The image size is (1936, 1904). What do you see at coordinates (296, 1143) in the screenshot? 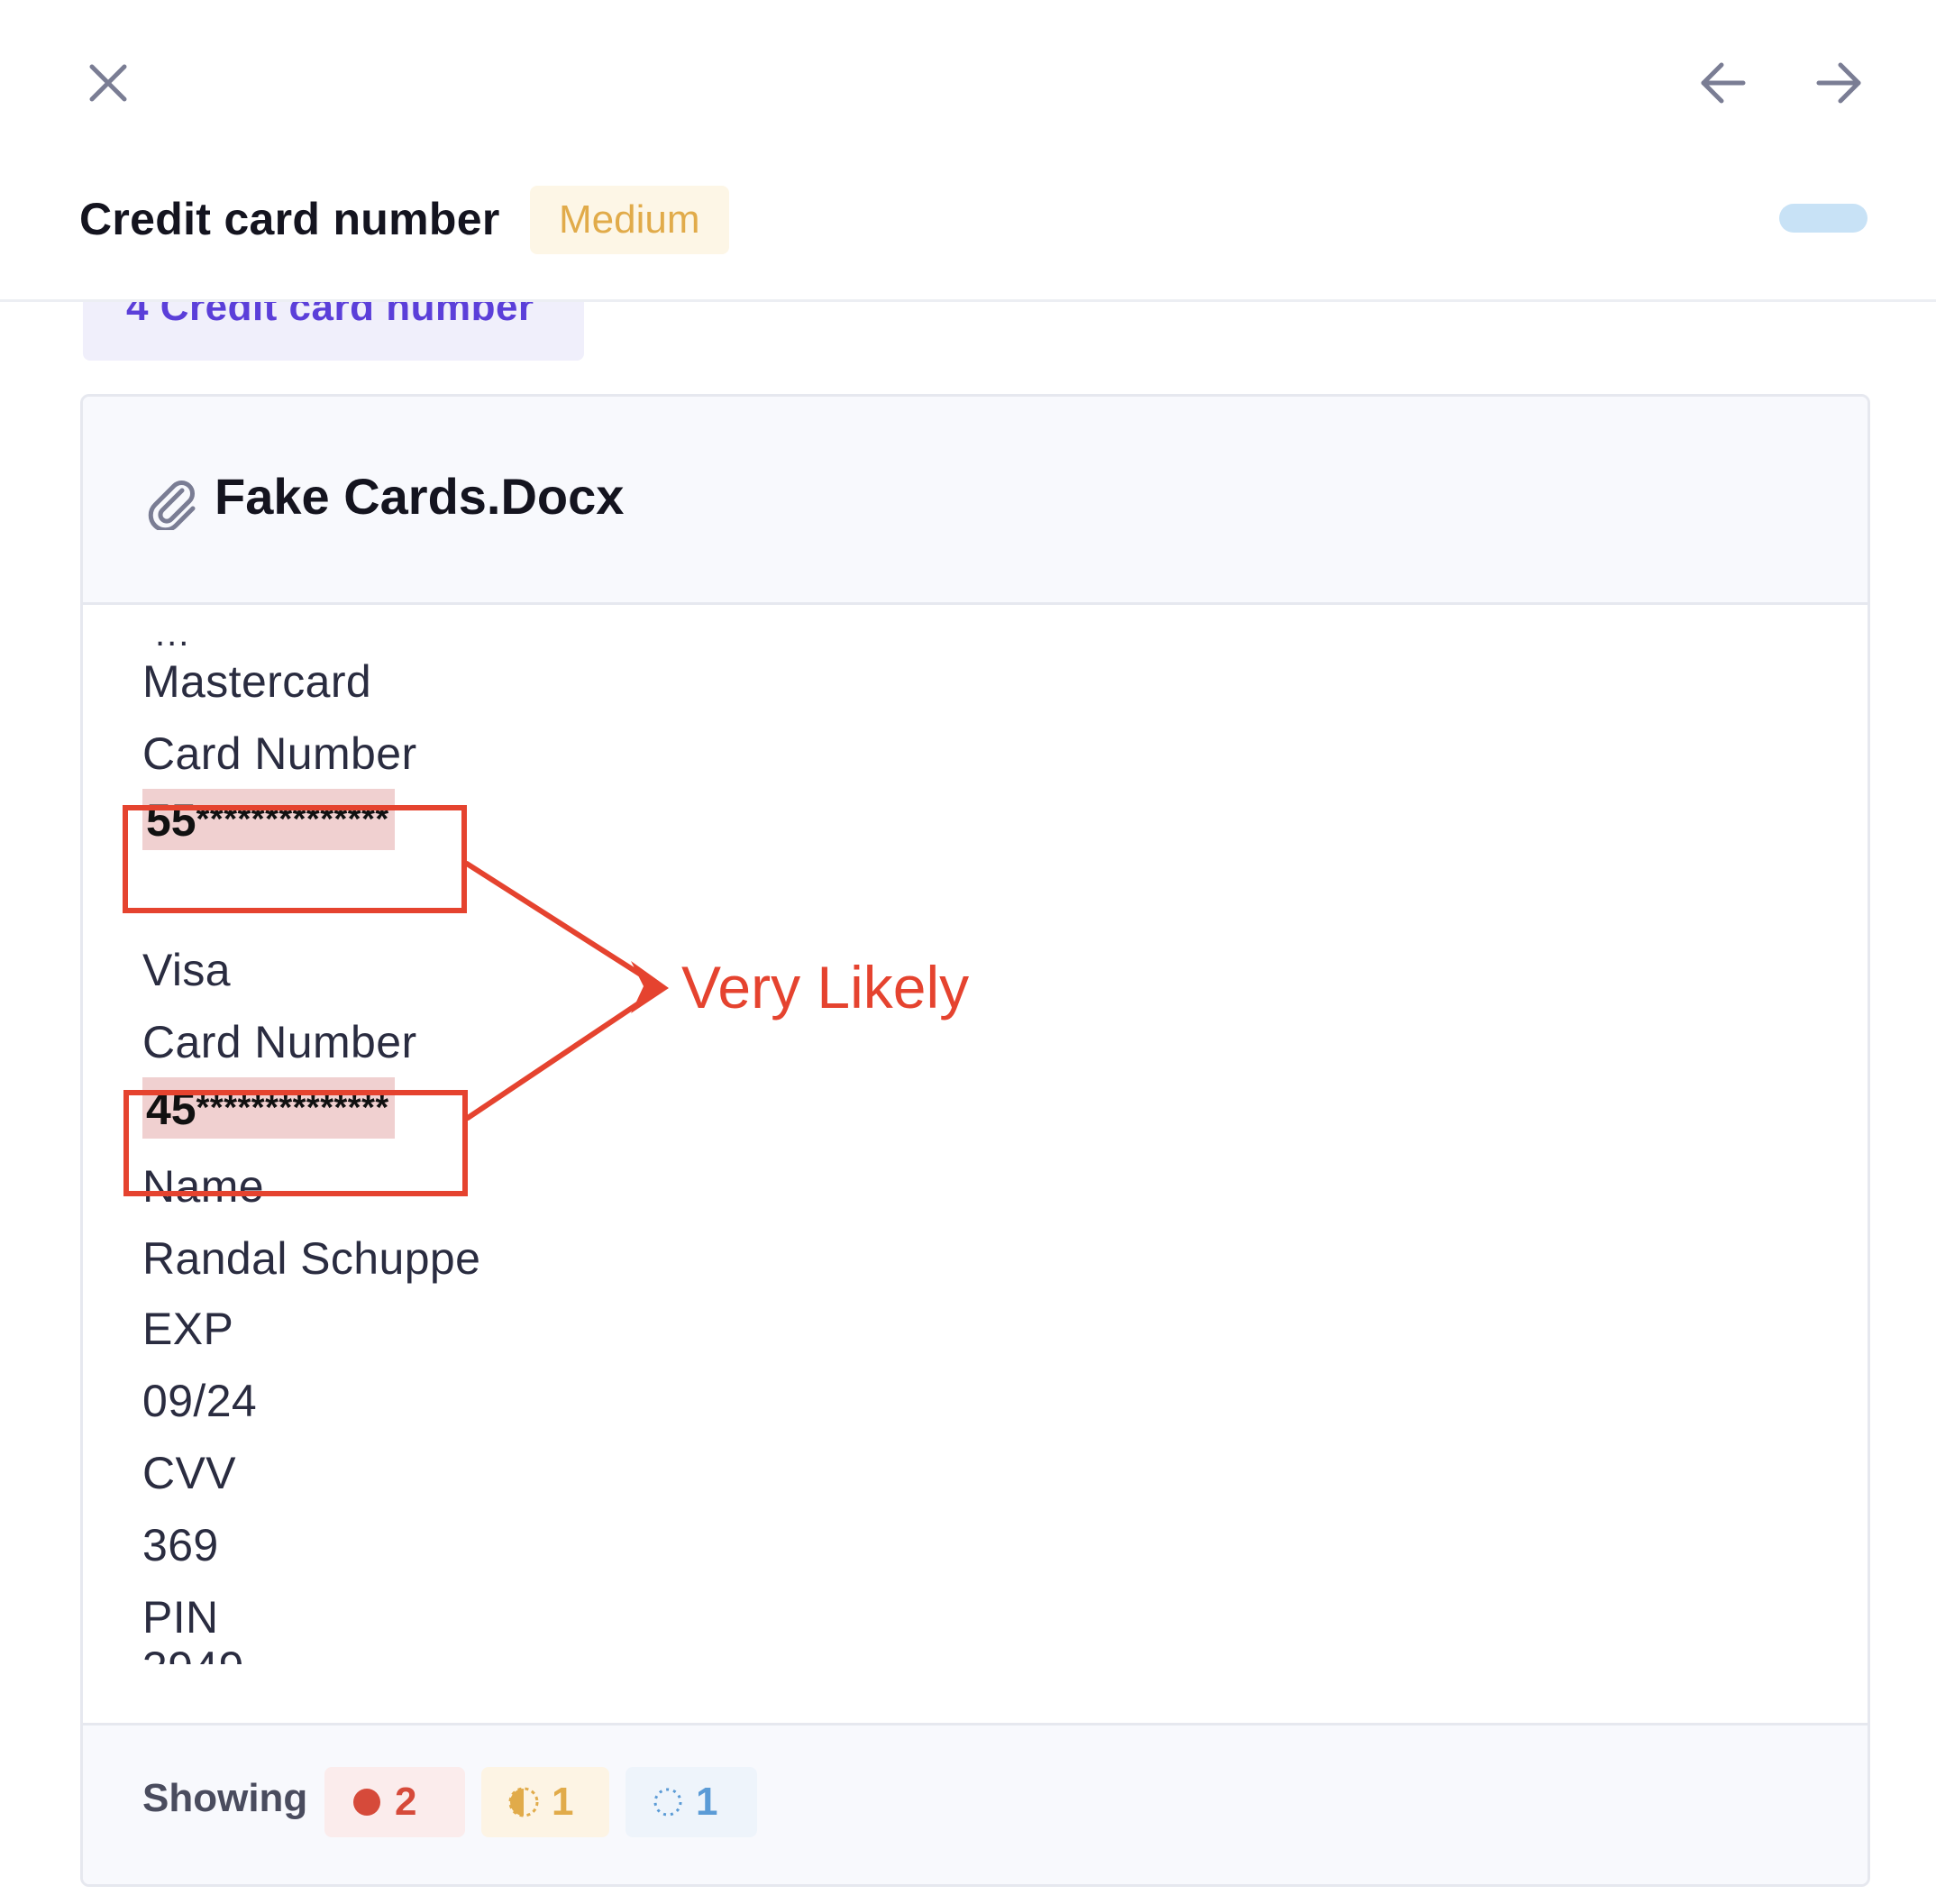
I see `annotation-box-visa` at bounding box center [296, 1143].